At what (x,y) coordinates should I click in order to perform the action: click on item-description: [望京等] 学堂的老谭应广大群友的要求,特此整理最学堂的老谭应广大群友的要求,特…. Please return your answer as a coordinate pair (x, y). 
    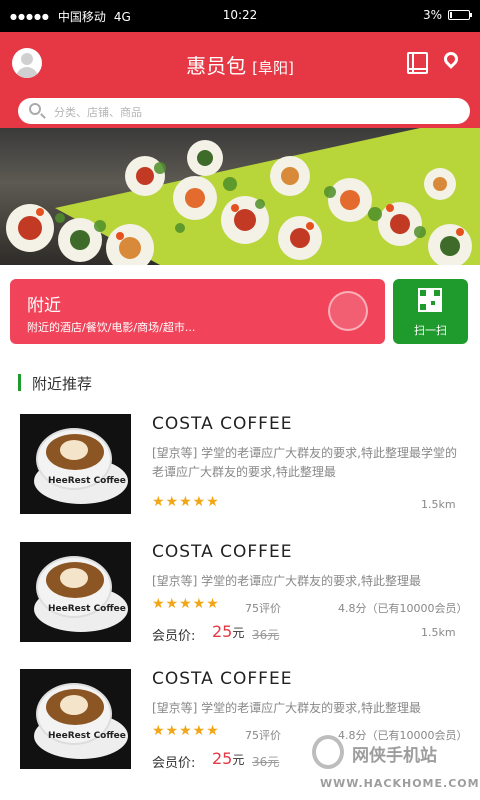
    Looking at the image, I should click on (304, 462).